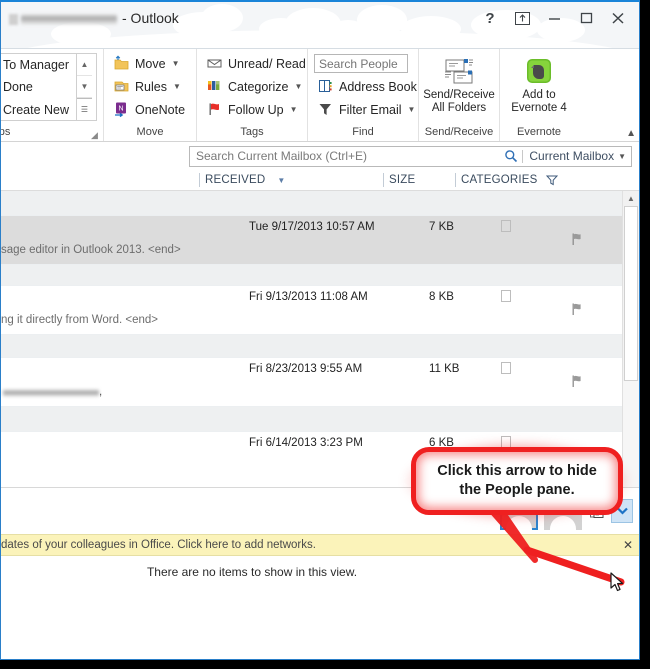 The image size is (650, 669). I want to click on table-row: Fri 8/23/2013 9:55 AM 11 KB ,, so click(311, 382).